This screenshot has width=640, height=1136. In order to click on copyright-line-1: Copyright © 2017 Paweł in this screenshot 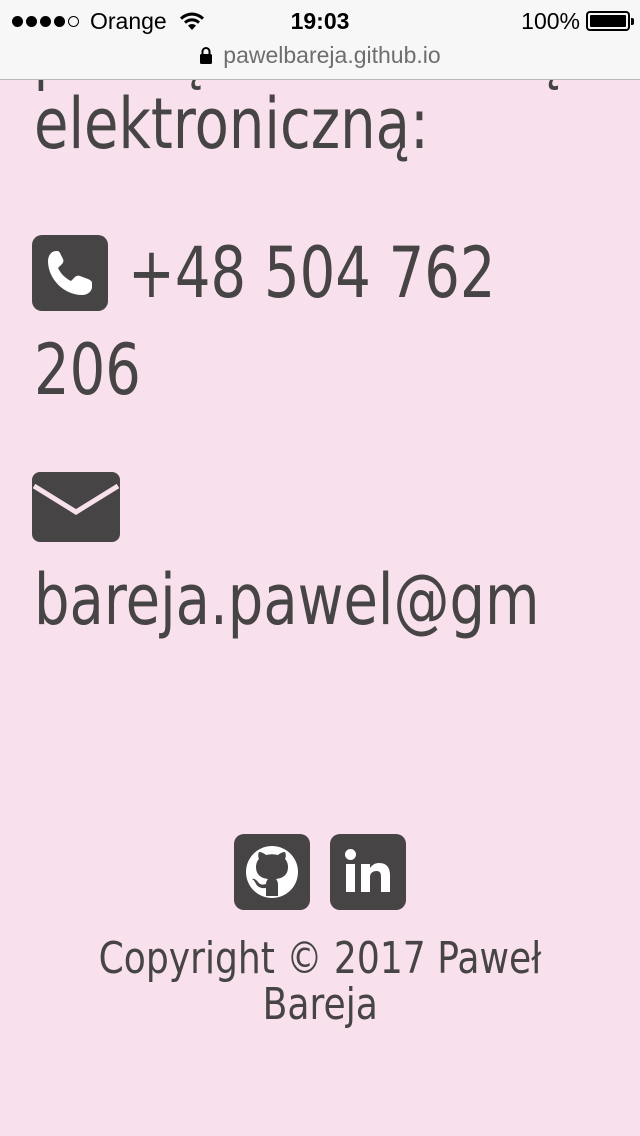, I will do `click(320, 958)`.